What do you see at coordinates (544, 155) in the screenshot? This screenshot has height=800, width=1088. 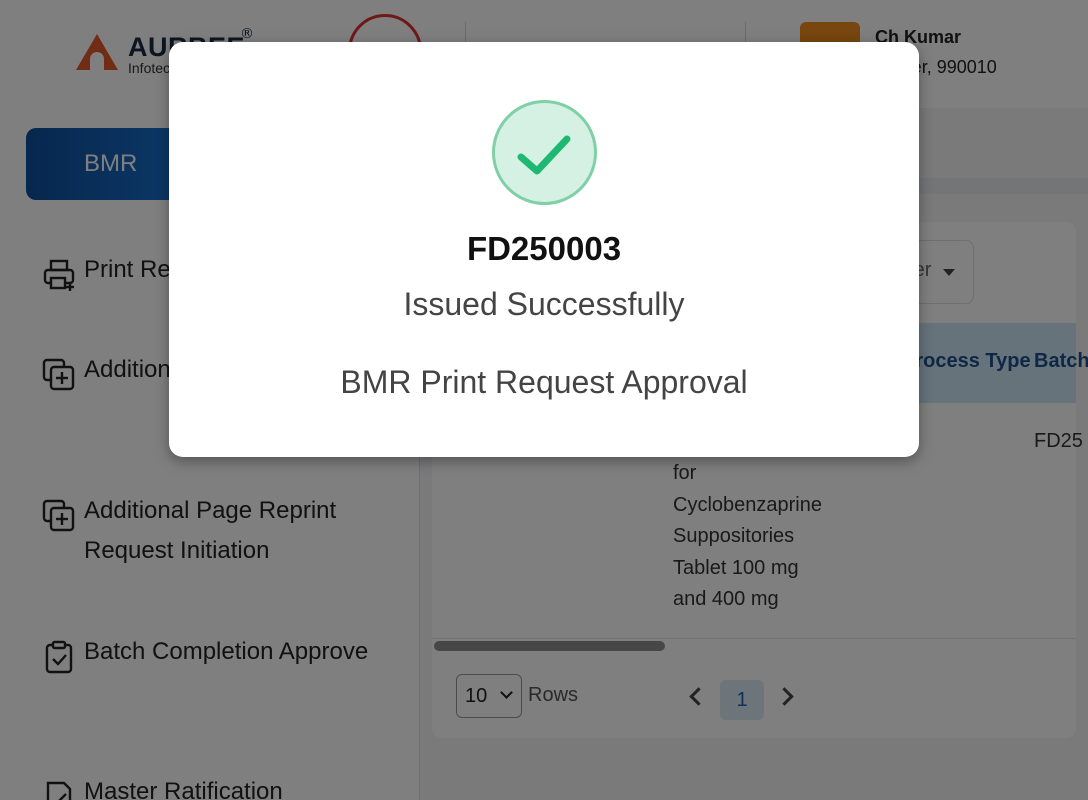 I see `checkmark-icon` at bounding box center [544, 155].